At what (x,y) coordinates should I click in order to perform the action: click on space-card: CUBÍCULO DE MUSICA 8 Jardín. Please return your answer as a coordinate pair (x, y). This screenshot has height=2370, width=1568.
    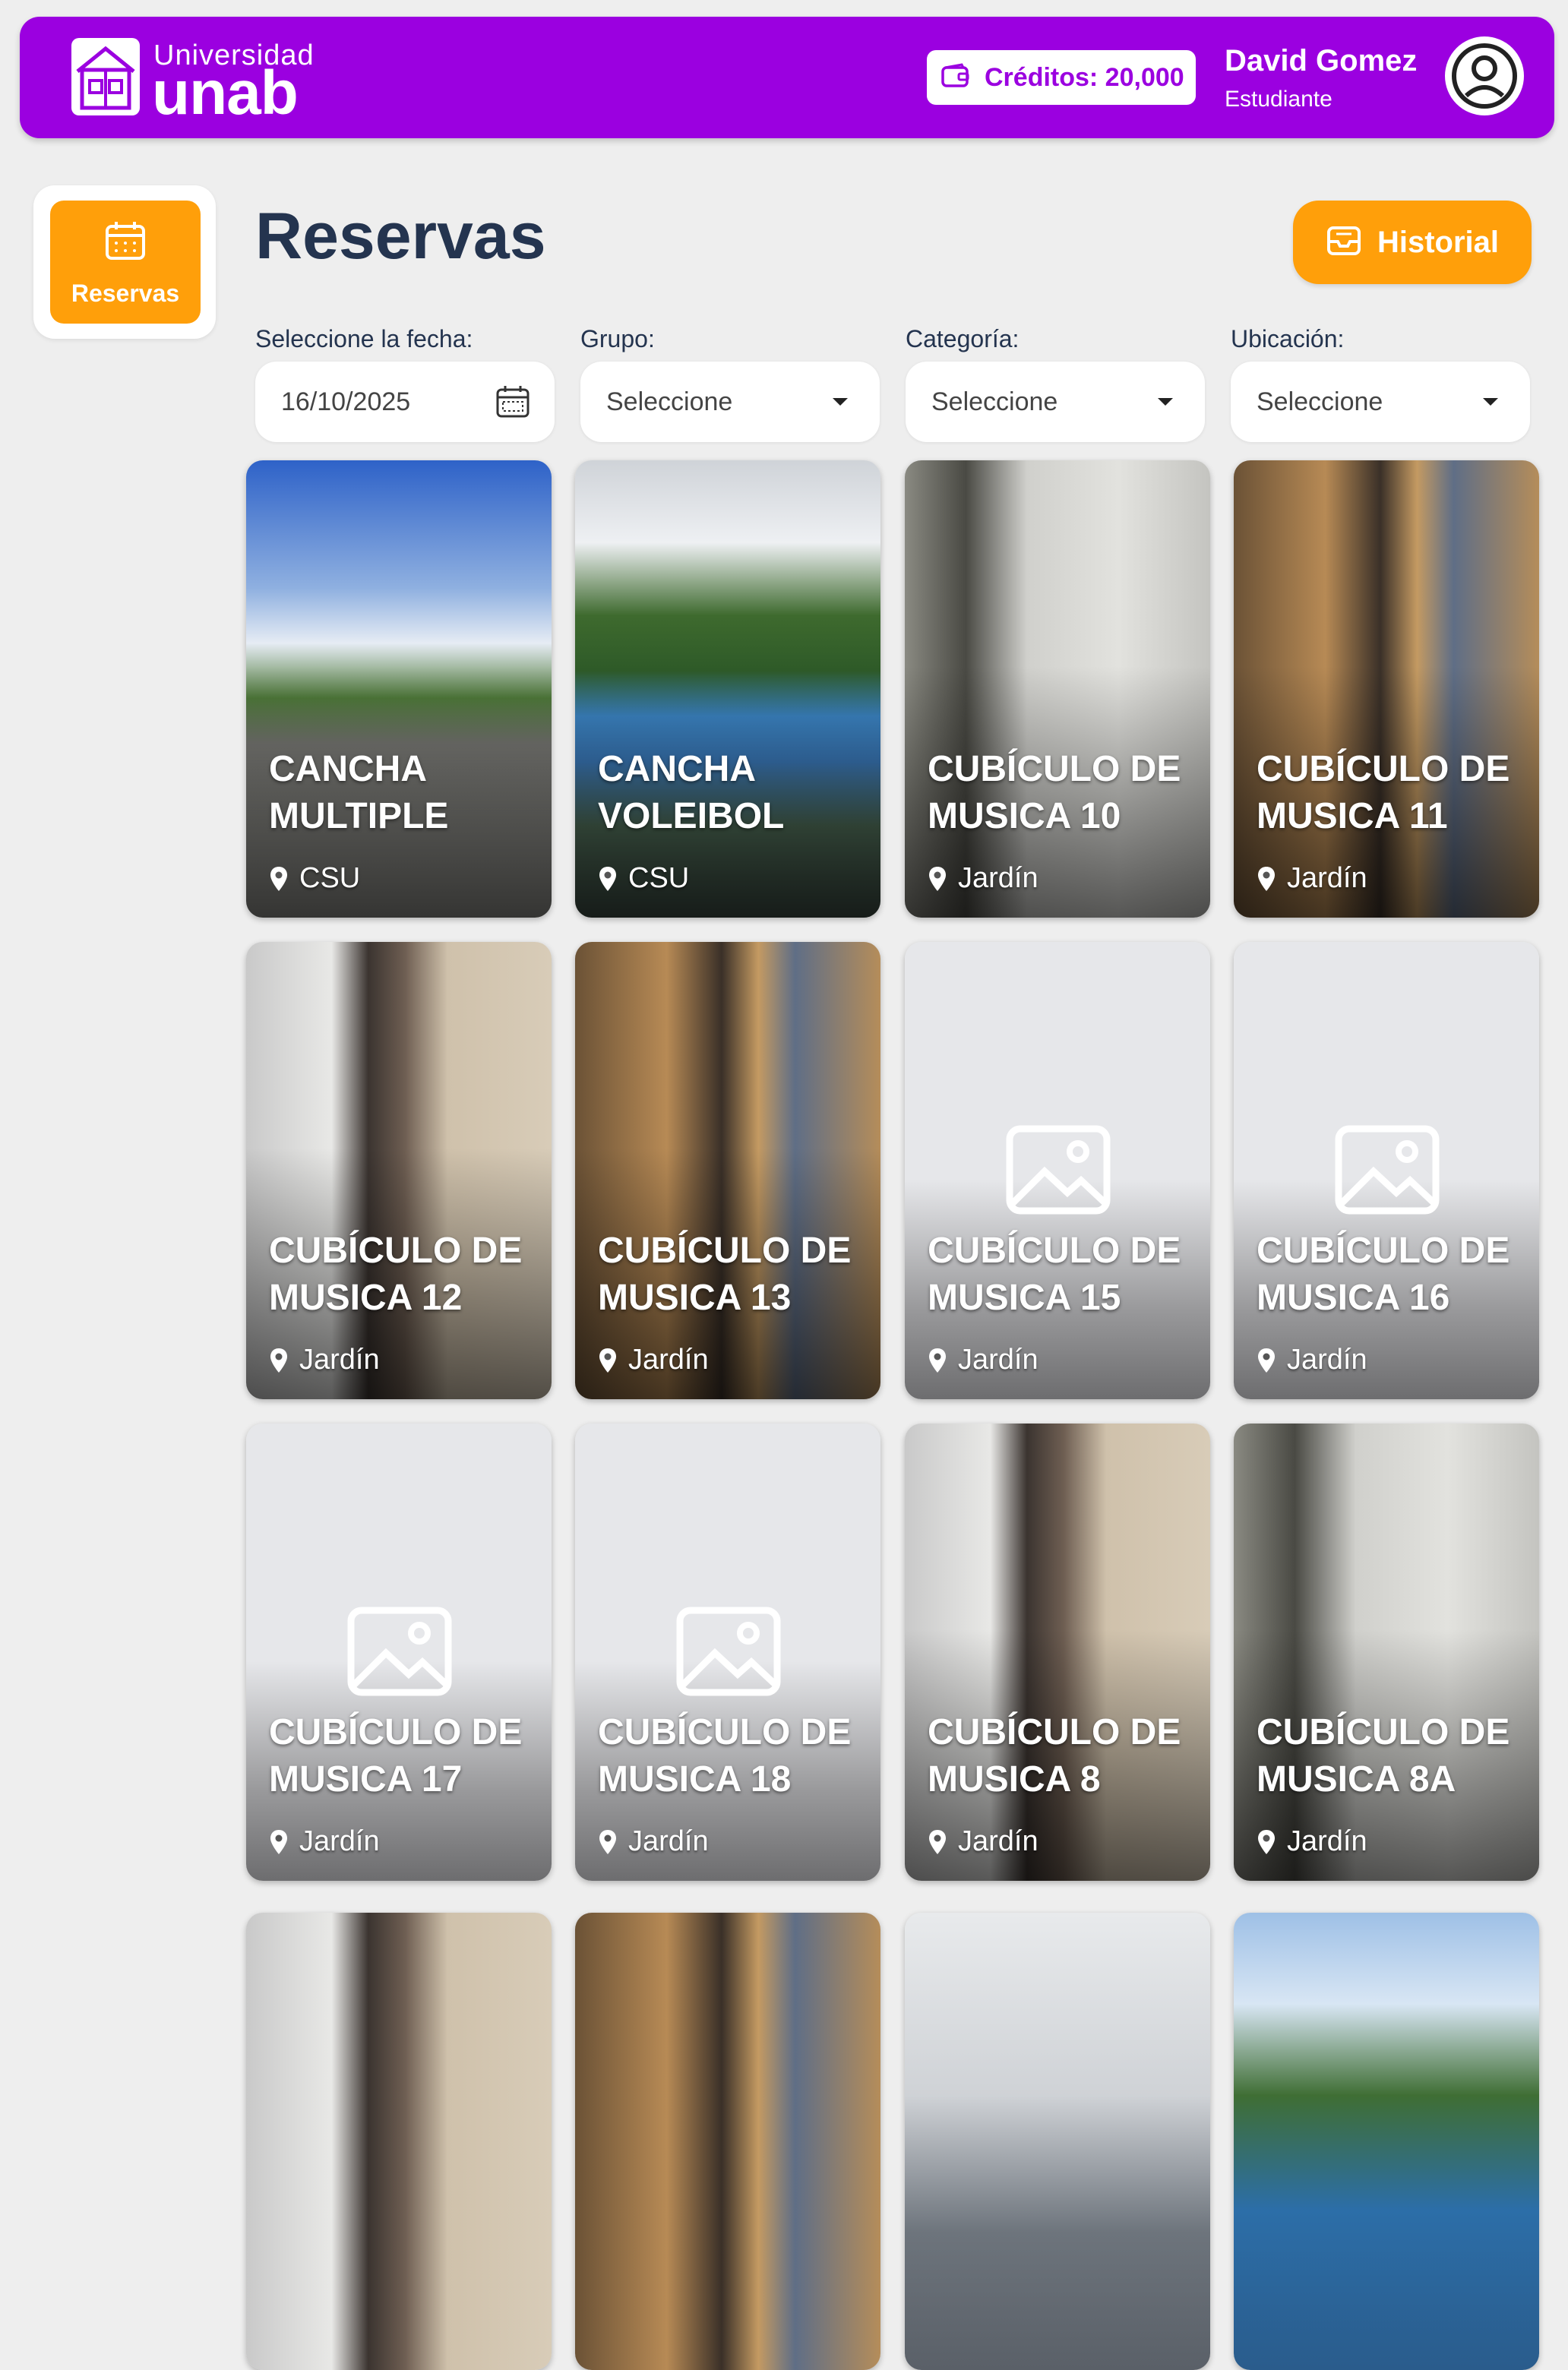
    Looking at the image, I should click on (1057, 1652).